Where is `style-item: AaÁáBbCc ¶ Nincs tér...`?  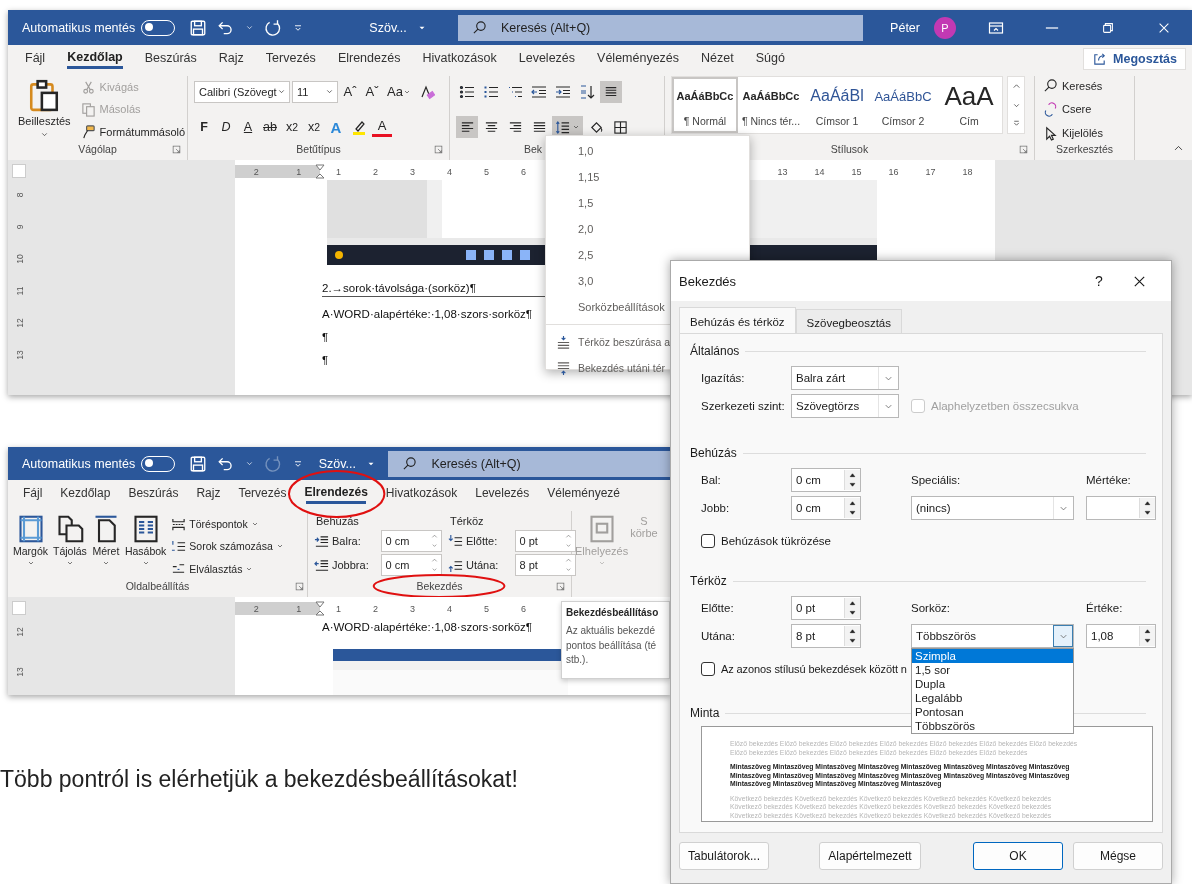
style-item: AaÁáBbCc ¶ Nincs tér... is located at coordinates (771, 105).